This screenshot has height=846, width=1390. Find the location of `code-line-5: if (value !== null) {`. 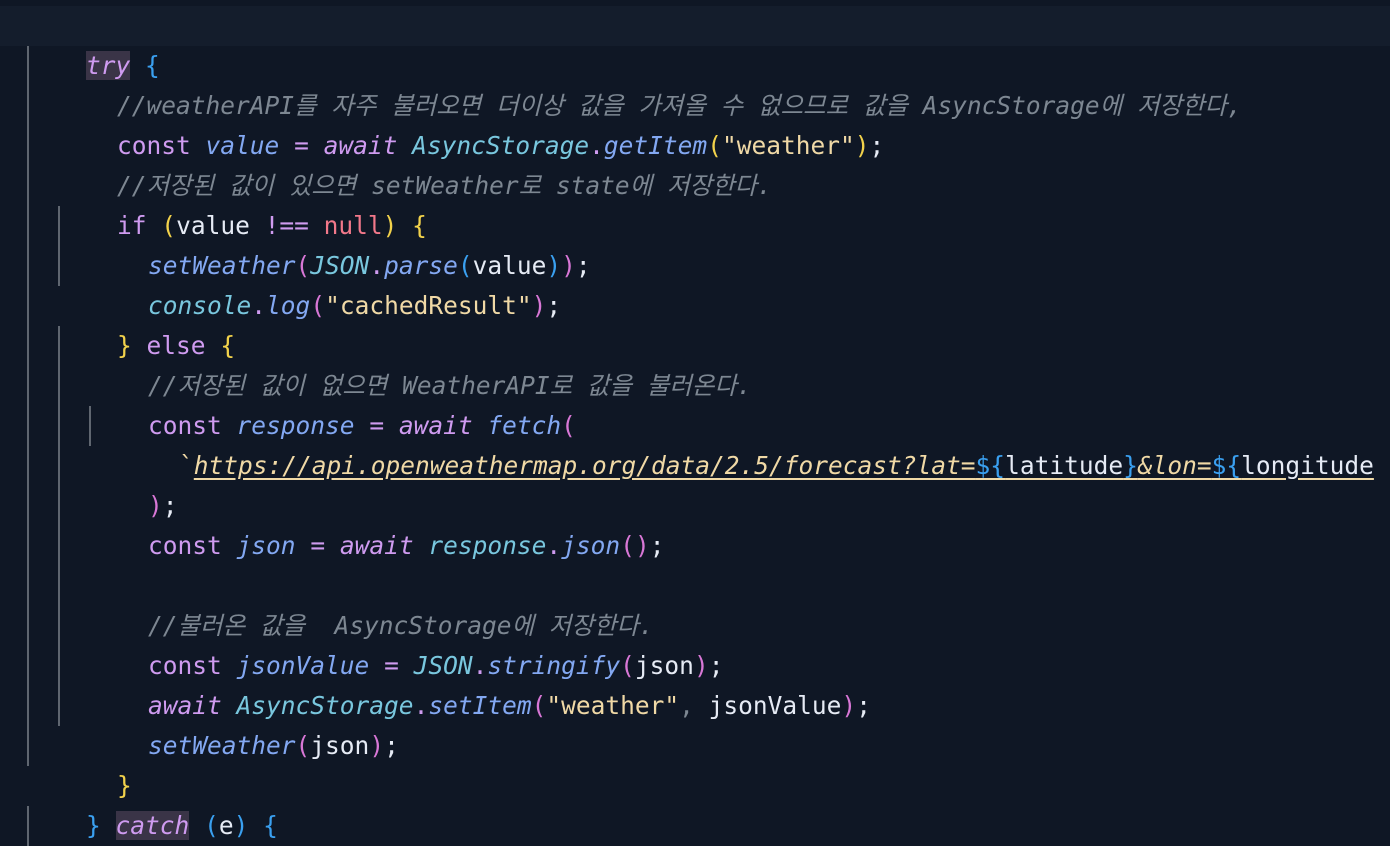

code-line-5: if (value !== null) { is located at coordinates (242, 203).